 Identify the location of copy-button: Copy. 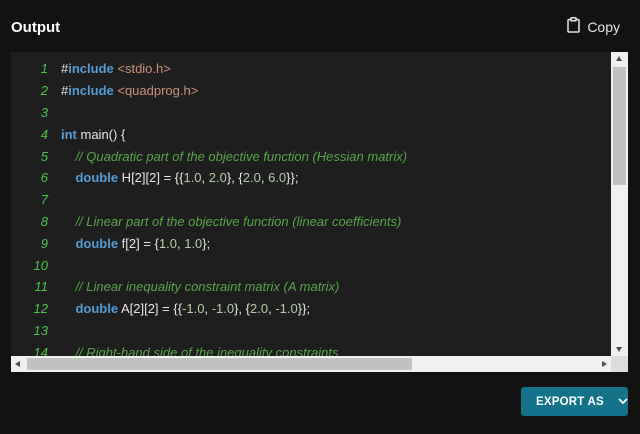
(593, 26).